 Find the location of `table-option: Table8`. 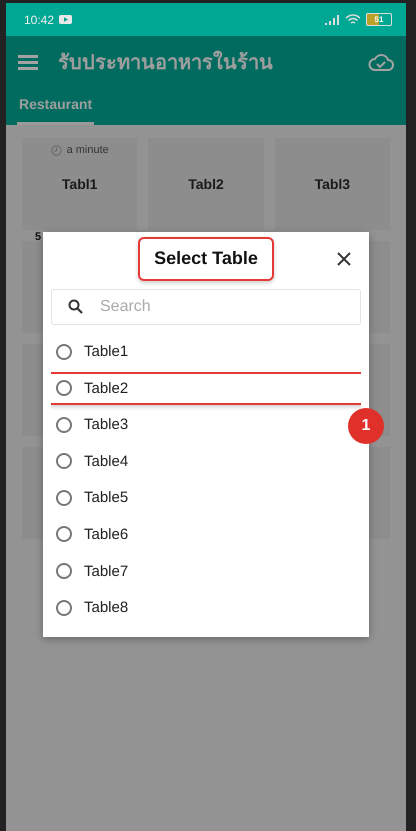

table-option: Table8 is located at coordinates (94, 607).